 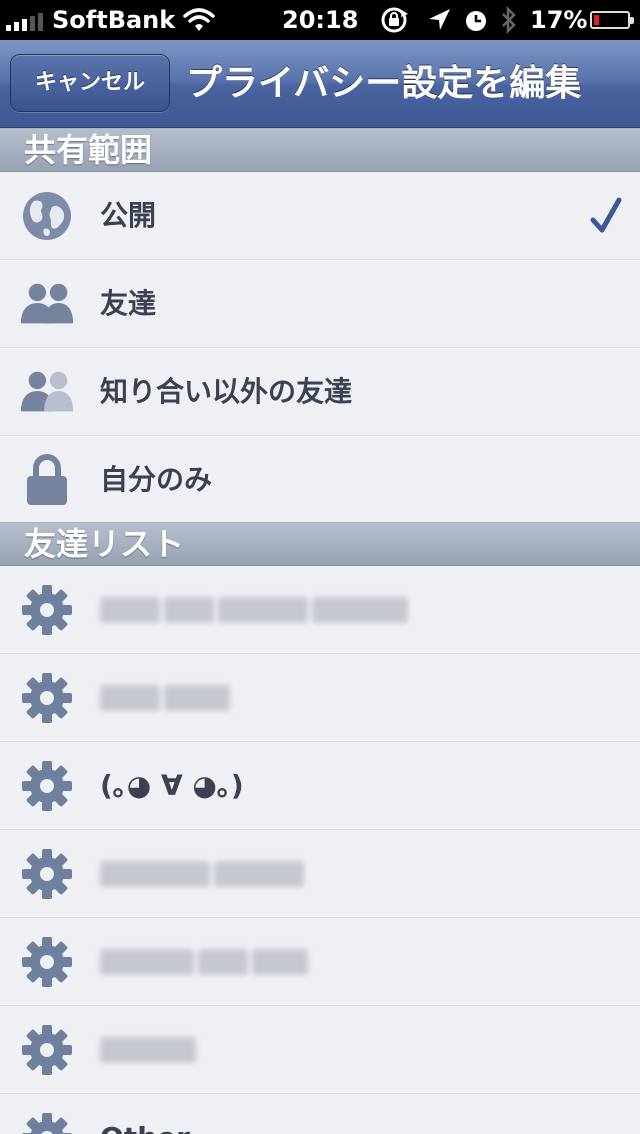 I want to click on battery-icon, so click(x=612, y=20).